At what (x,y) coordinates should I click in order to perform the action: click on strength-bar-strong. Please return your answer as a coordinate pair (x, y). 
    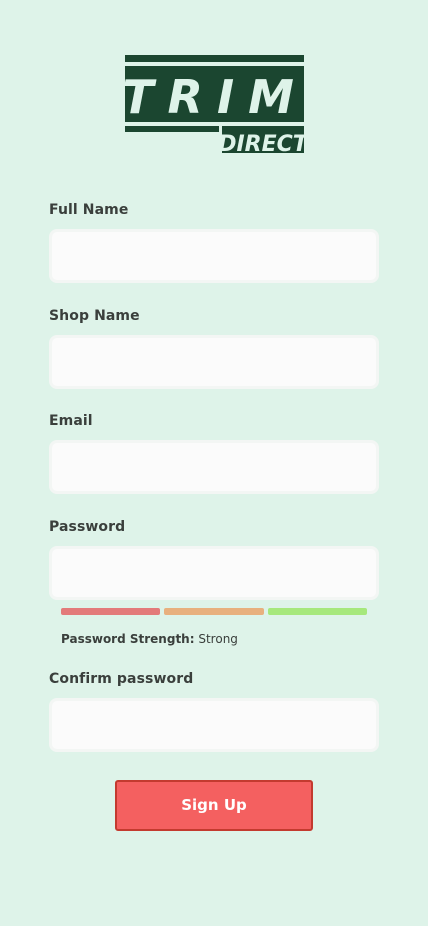
    Looking at the image, I should click on (317, 611).